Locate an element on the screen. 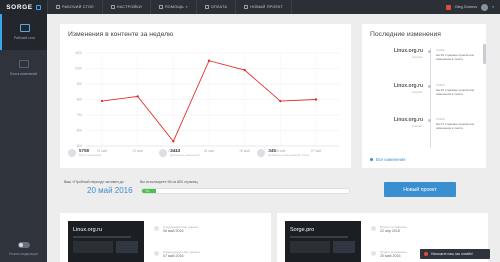 The image size is (500, 262). notification-icon is located at coordinates (448, 7).